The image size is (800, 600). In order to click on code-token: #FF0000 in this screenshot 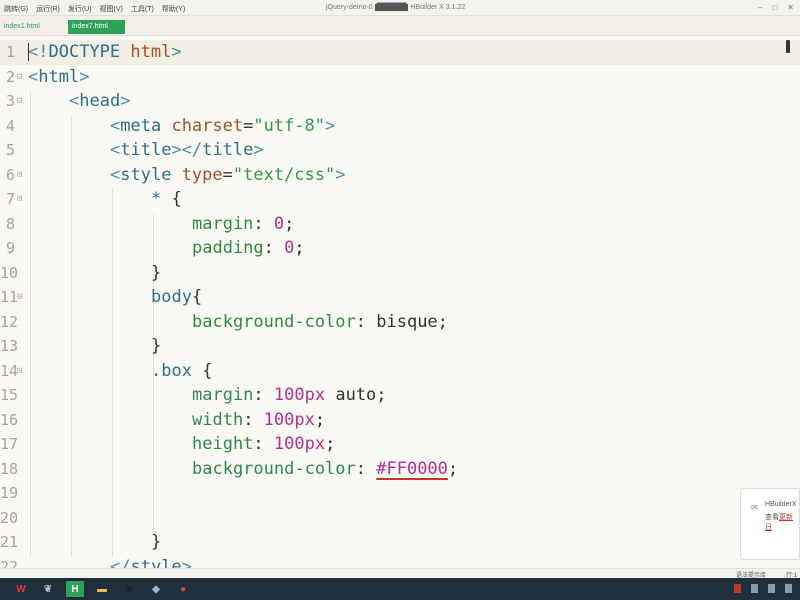, I will do `click(412, 468)`.